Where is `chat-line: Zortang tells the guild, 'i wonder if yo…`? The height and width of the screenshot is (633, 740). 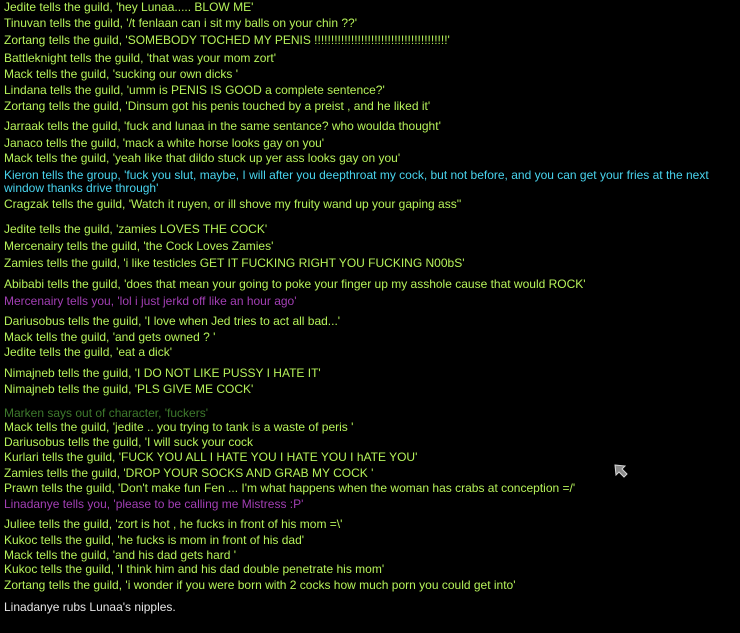 chat-line: Zortang tells the guild, 'i wonder if yo… is located at coordinates (260, 585).